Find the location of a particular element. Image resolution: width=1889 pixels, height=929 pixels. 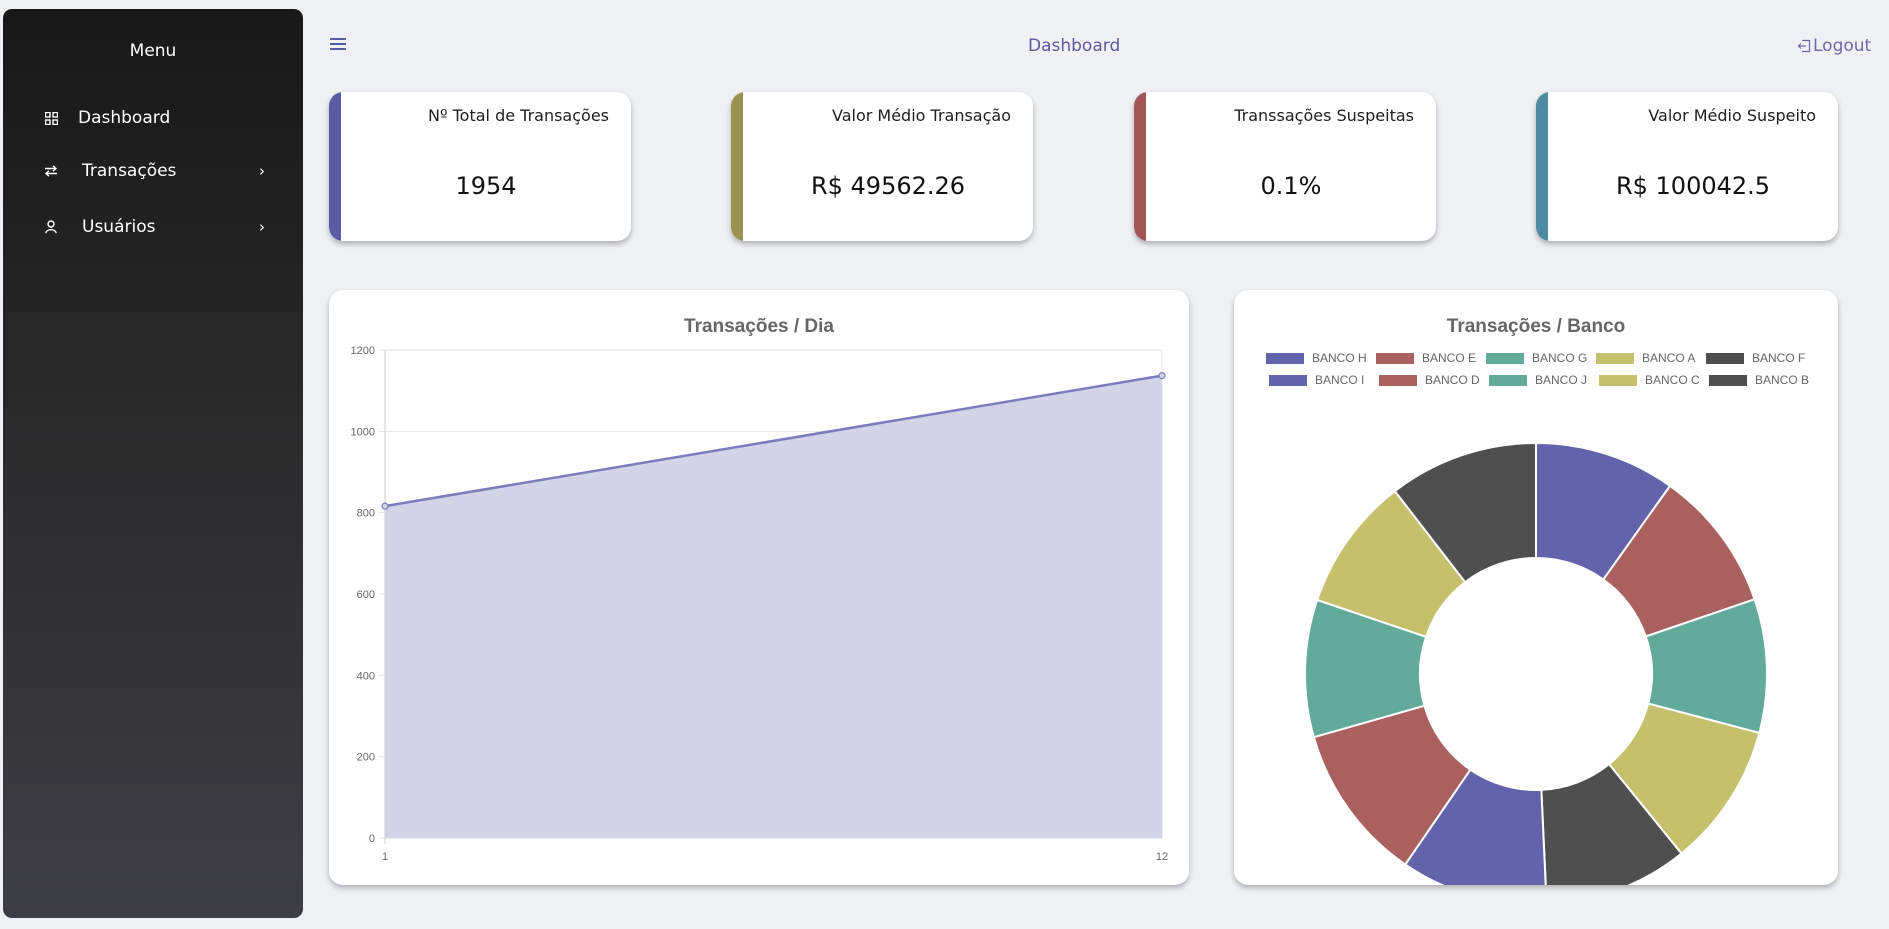

kpi-value: 1954 is located at coordinates (486, 186).